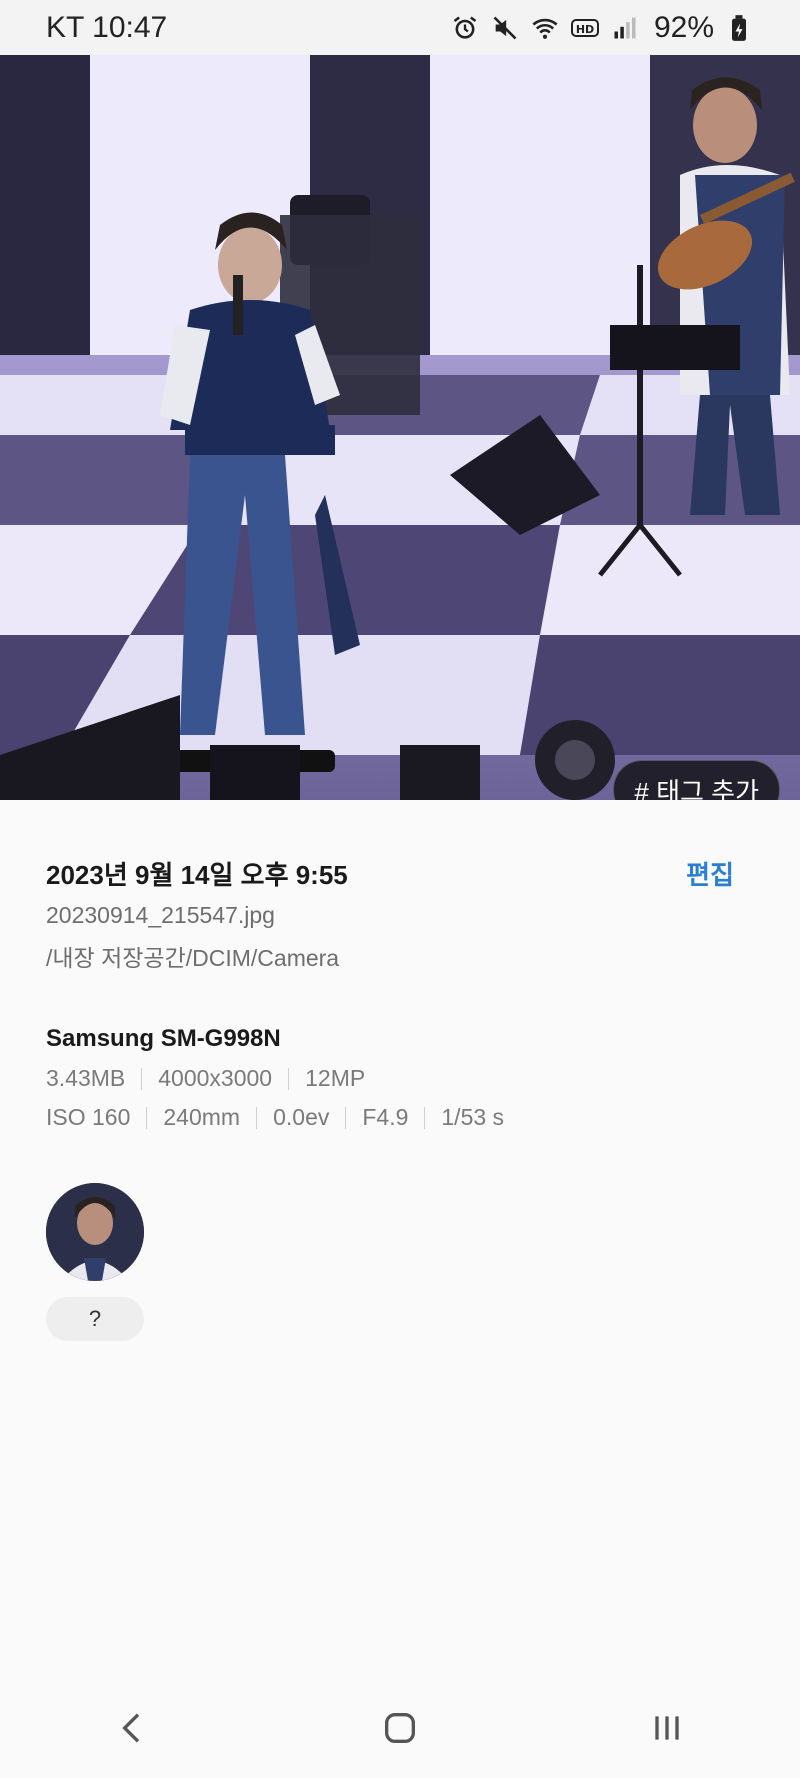  What do you see at coordinates (95, 1232) in the screenshot?
I see `face-thumbnail` at bounding box center [95, 1232].